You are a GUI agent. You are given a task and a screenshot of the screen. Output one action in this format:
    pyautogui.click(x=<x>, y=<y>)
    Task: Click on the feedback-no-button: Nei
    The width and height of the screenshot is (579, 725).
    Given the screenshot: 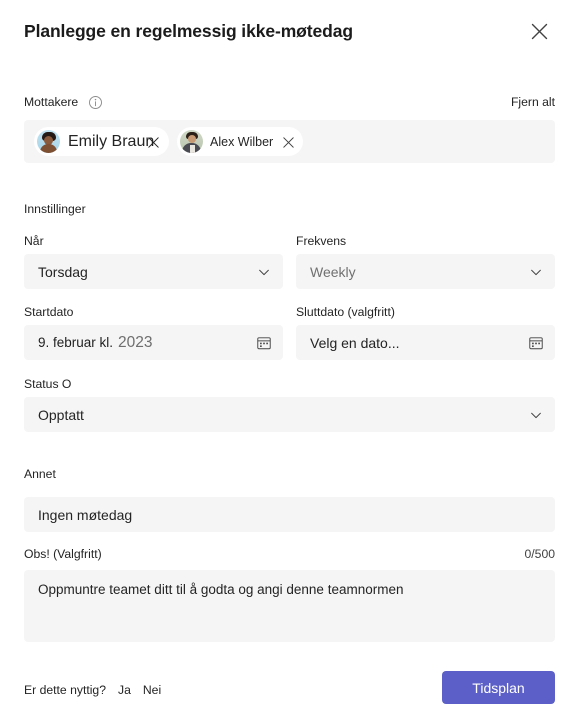 What is the action you would take?
    pyautogui.click(x=158, y=690)
    